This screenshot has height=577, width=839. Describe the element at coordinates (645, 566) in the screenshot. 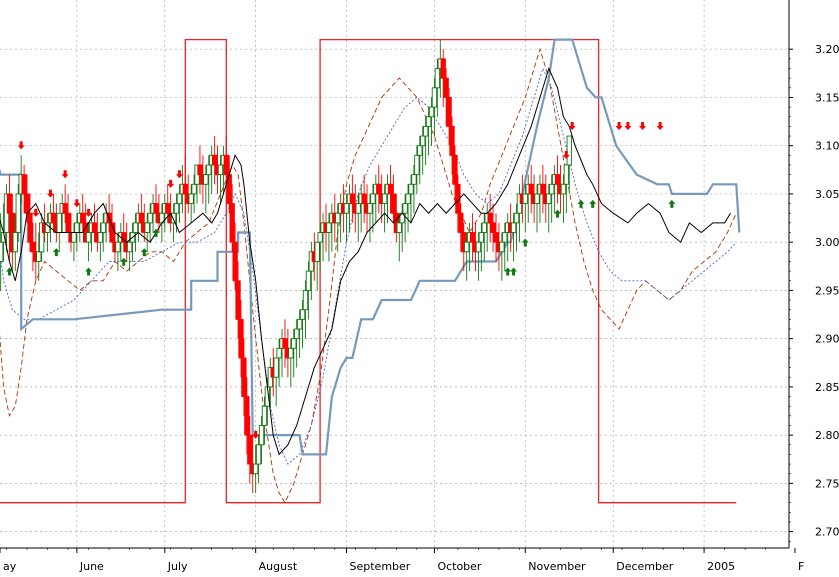

I see `x-tick-label: December` at that location.